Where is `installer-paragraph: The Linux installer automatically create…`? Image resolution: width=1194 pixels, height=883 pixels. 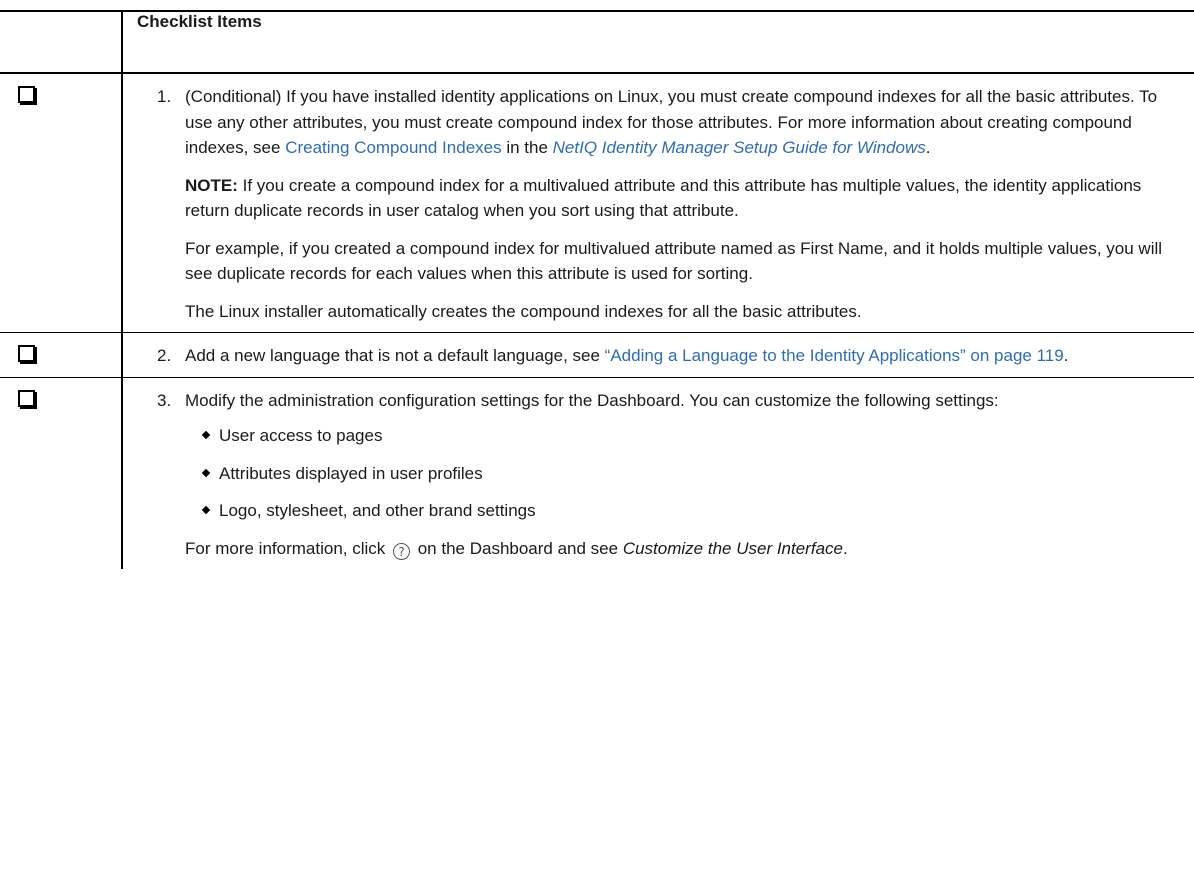
installer-paragraph: The Linux installer automatically create… is located at coordinates (523, 311).